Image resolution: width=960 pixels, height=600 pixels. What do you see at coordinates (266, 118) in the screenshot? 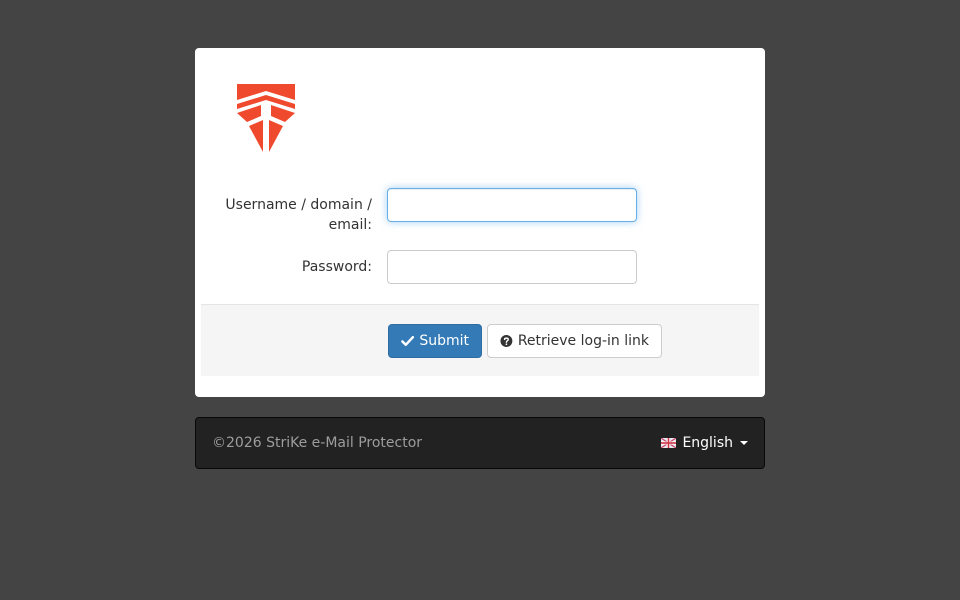
I see `strike-shield-logo-icon` at bounding box center [266, 118].